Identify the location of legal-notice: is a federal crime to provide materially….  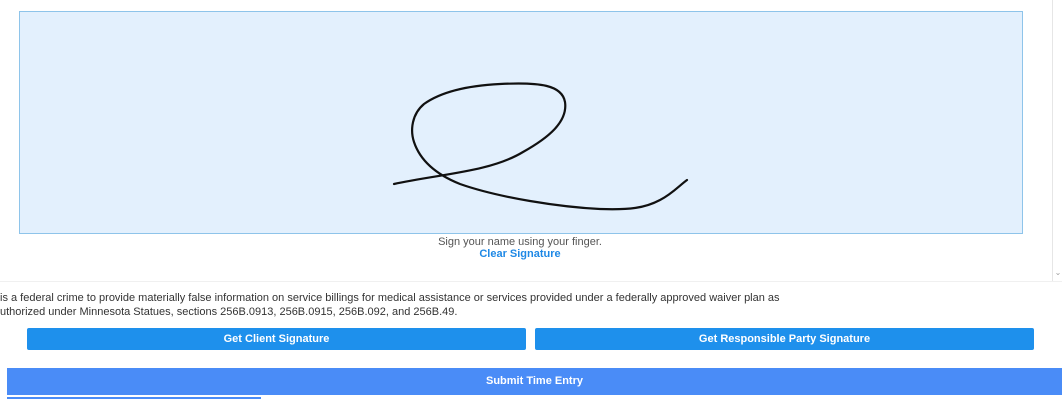
(530, 305).